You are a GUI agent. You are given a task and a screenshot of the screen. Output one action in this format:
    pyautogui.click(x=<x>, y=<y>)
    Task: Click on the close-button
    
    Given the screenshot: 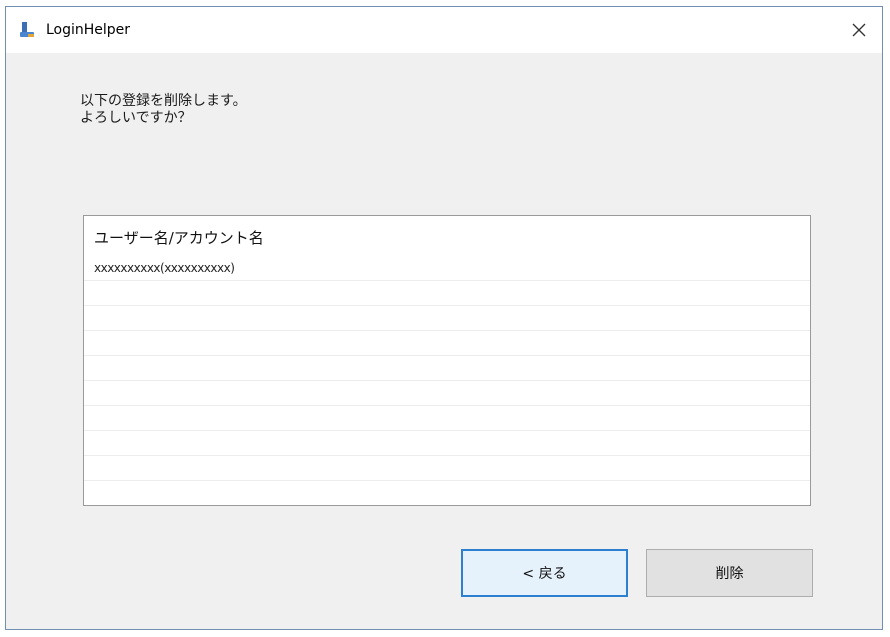 What is the action you would take?
    pyautogui.click(x=859, y=30)
    